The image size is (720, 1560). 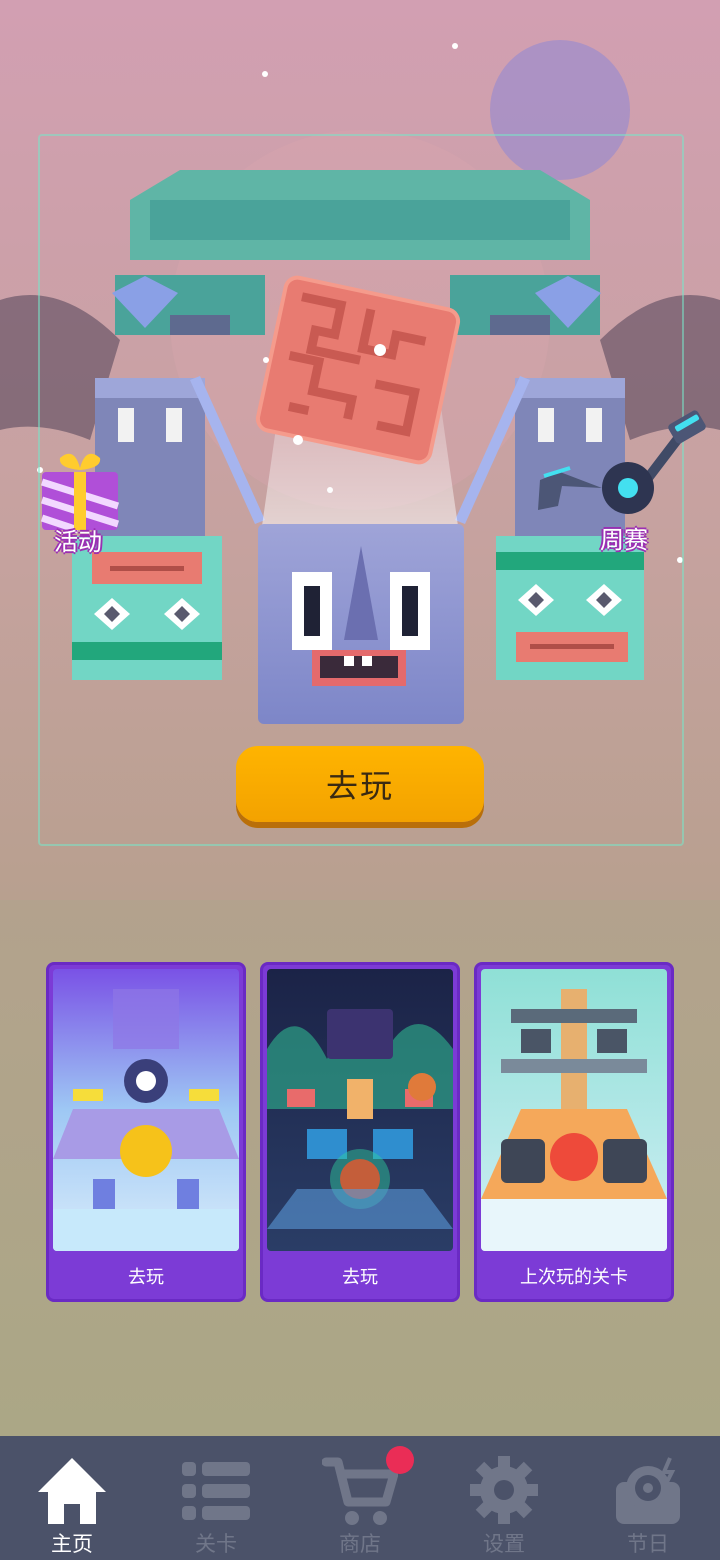 What do you see at coordinates (81, 503) in the screenshot?
I see `event-entry: 活动` at bounding box center [81, 503].